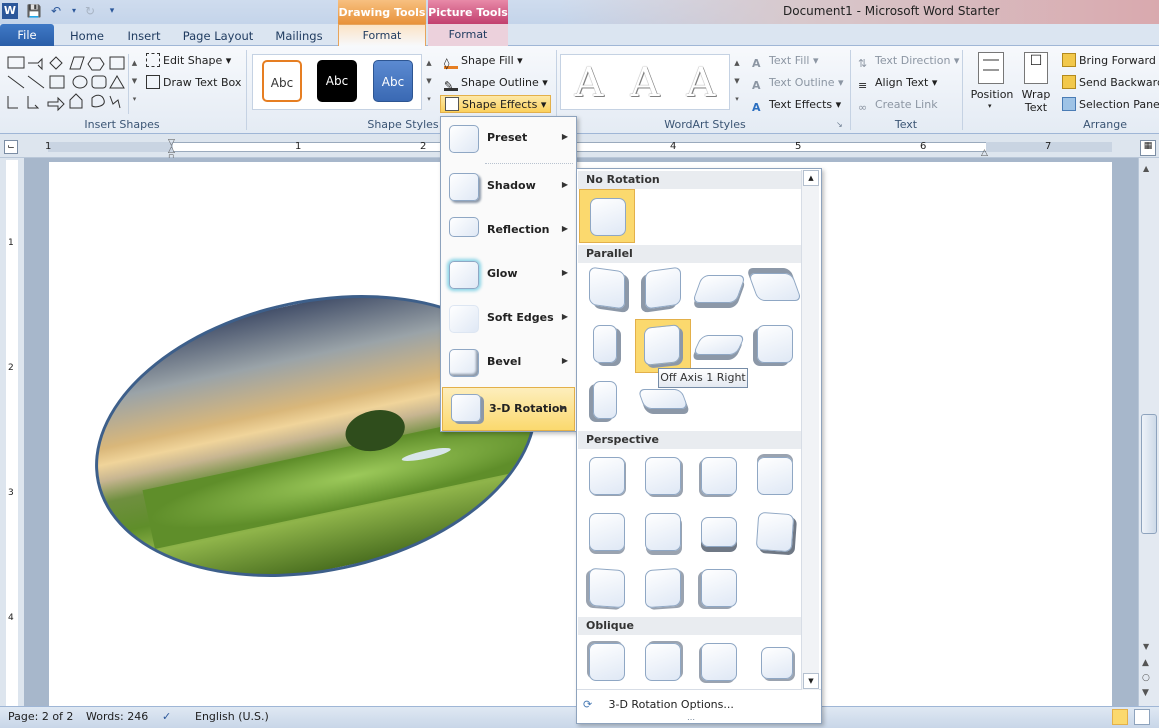  I want to click on position-icon, so click(991, 68).